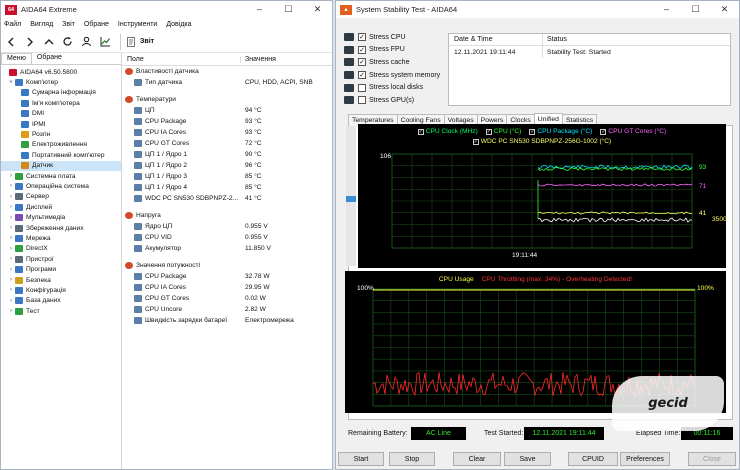 This screenshot has width=740, height=470. I want to click on section-header: Температури, so click(227, 99).